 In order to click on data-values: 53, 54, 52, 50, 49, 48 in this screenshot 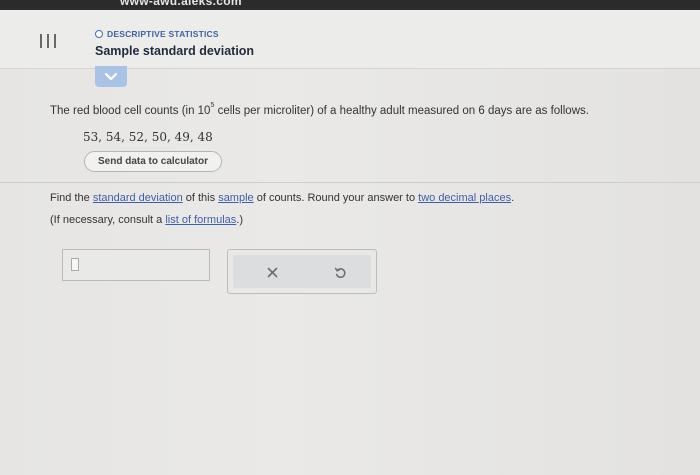, I will do `click(148, 137)`.